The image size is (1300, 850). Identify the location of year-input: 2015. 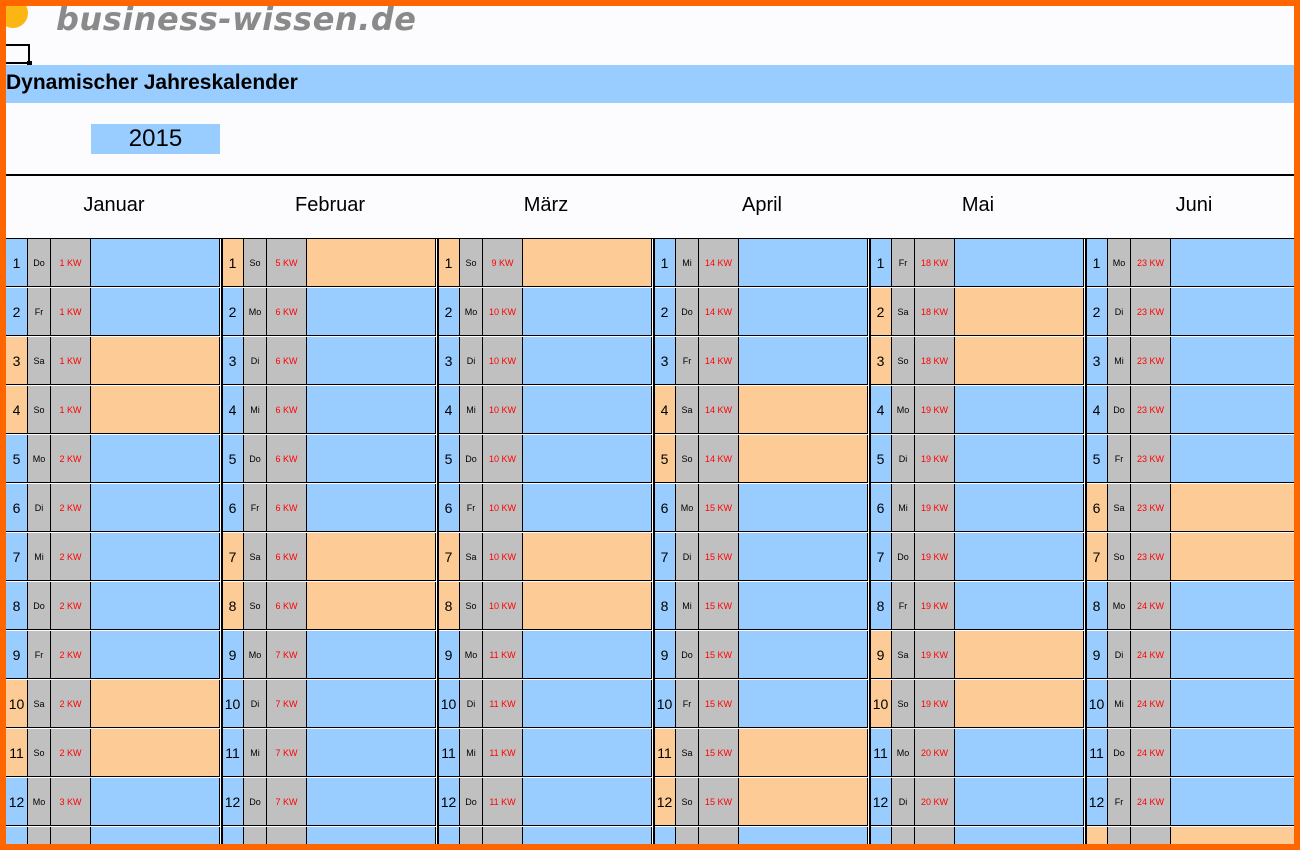
(155, 139).